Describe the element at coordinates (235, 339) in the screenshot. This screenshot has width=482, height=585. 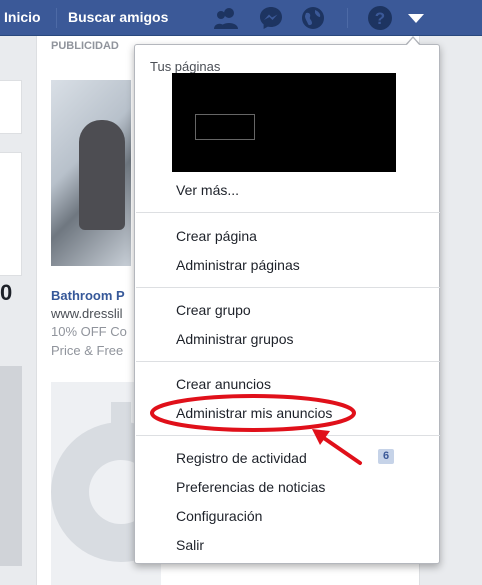
I see `manage-groups-item: Administrar grupos` at that location.